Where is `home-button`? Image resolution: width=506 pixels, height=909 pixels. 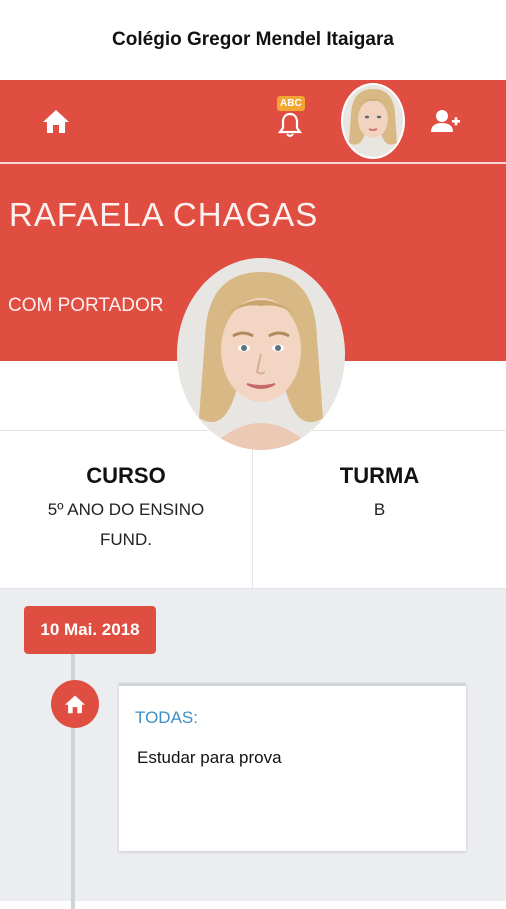 home-button is located at coordinates (56, 121).